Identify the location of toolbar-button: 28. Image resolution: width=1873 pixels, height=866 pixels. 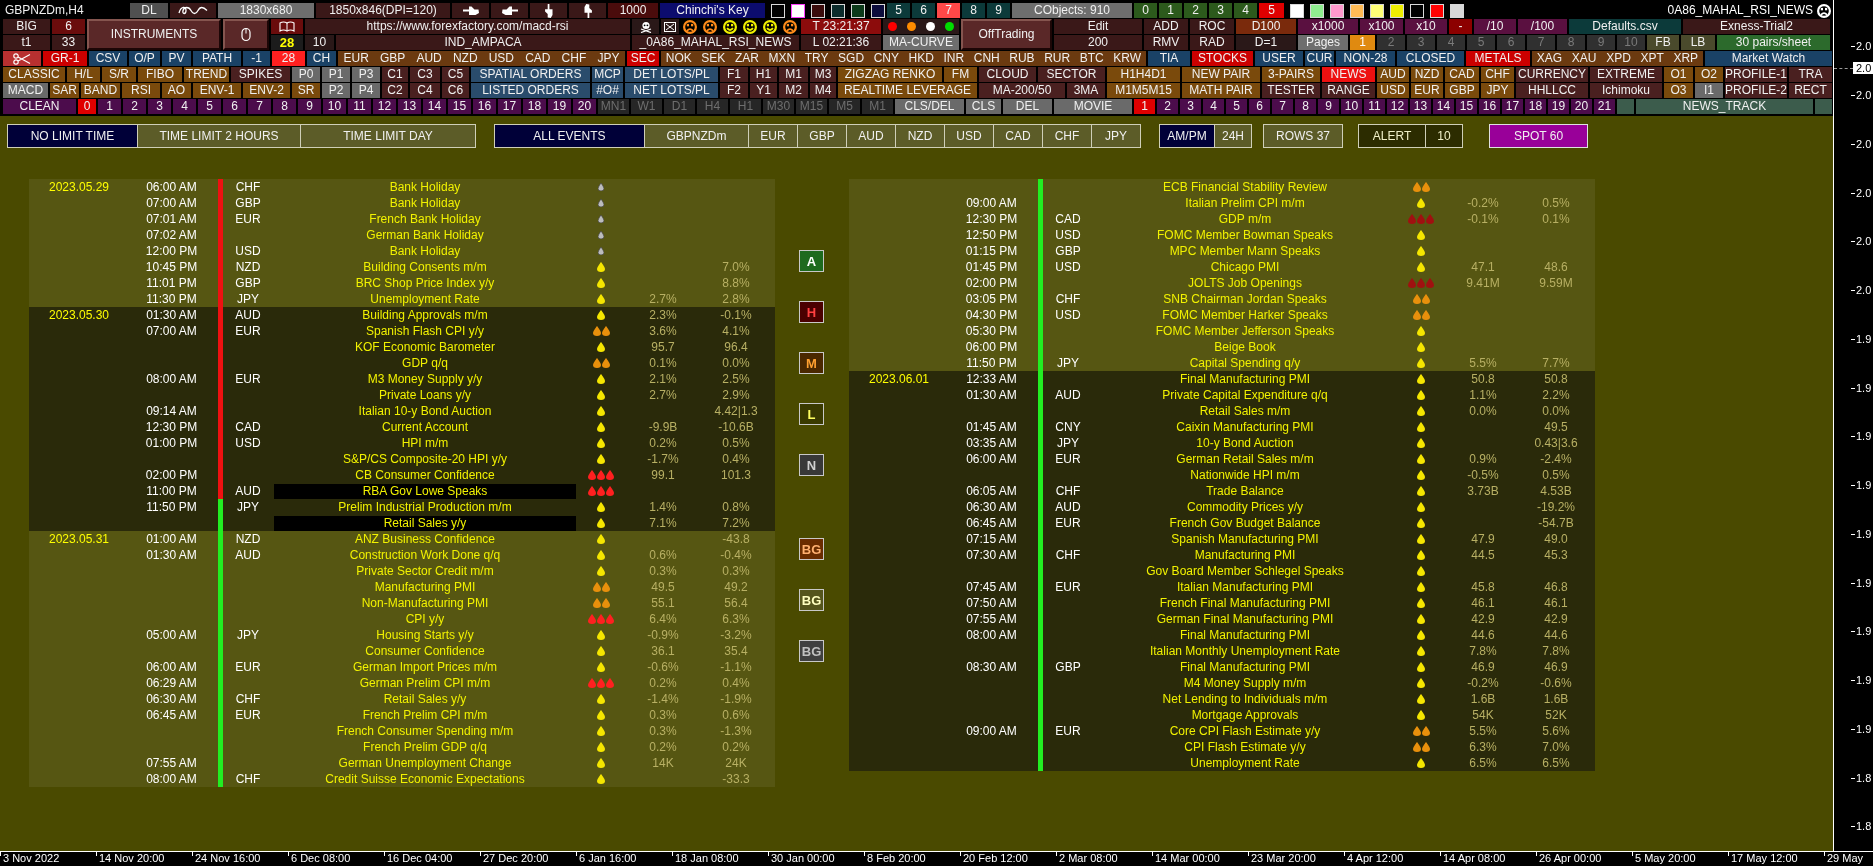
(287, 42).